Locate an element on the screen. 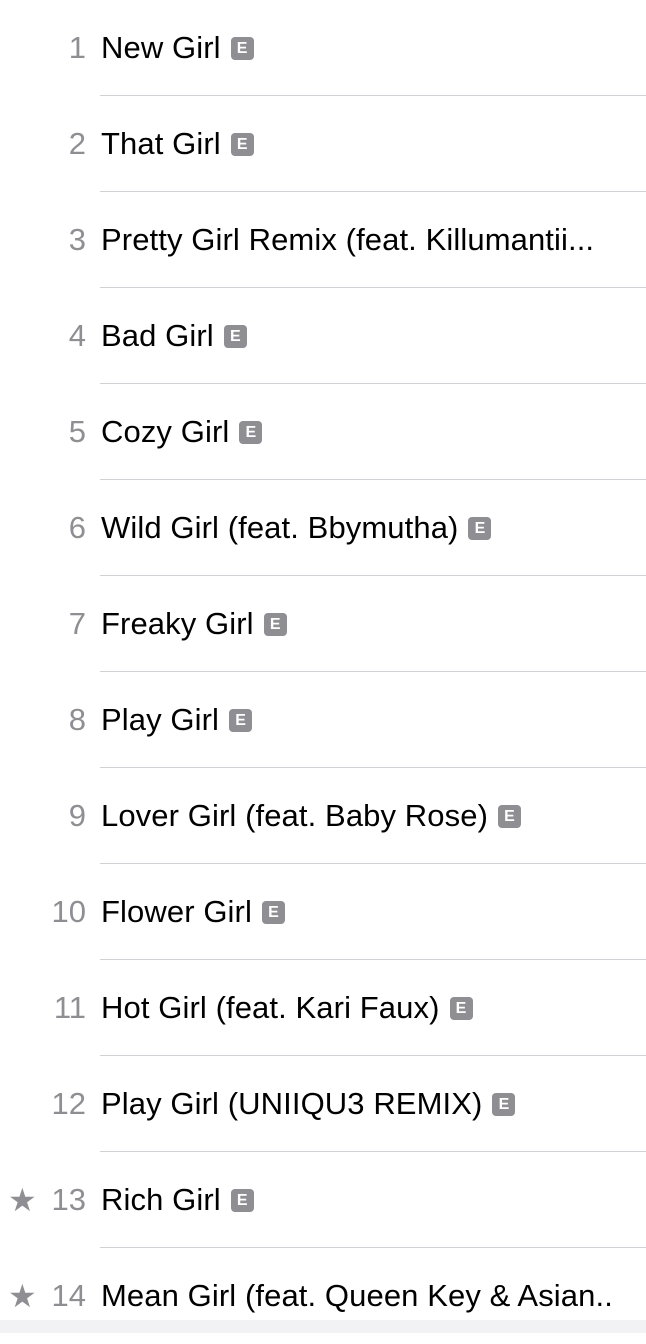 The image size is (646, 1344). track-number: 8 is located at coordinates (77, 719).